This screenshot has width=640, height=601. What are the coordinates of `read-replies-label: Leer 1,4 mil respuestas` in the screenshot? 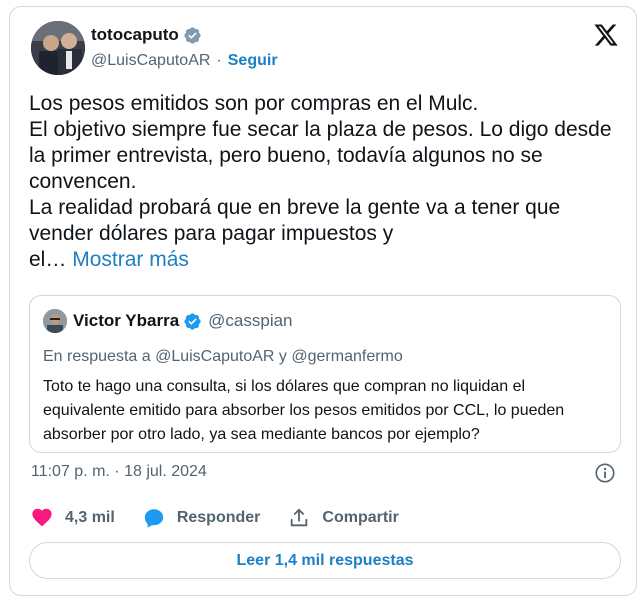 It's located at (325, 560).